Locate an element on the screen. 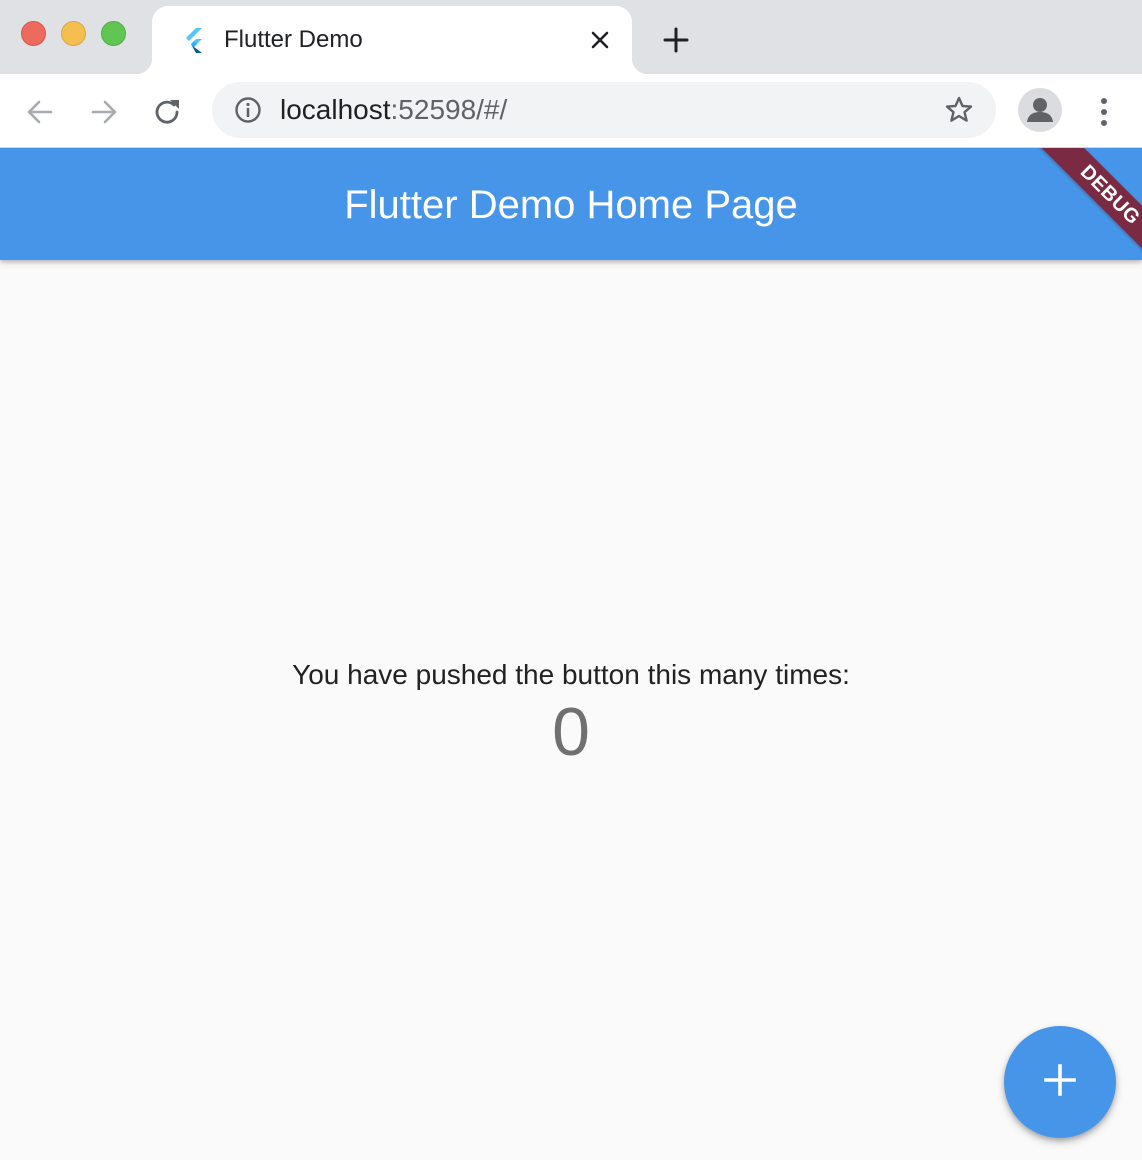  browser-toolbar: localhost:52598/#/ is located at coordinates (571, 111).